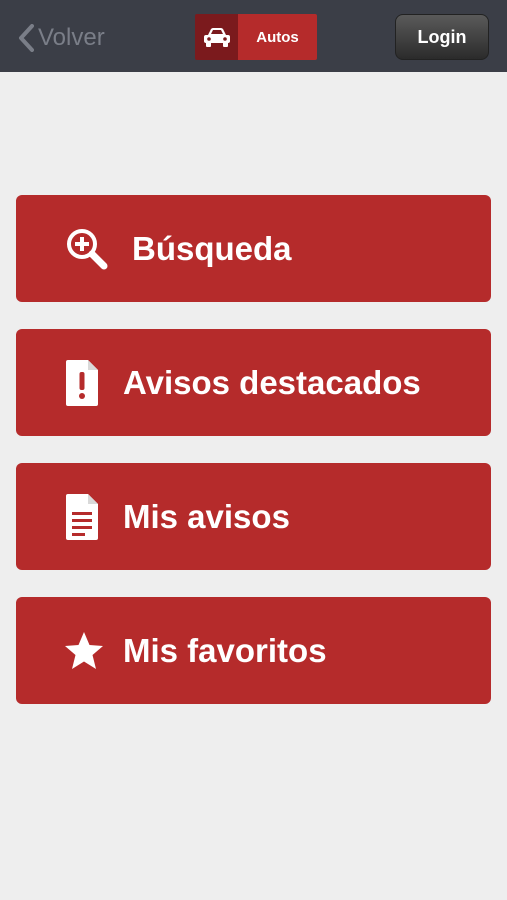 This screenshot has height=900, width=507. What do you see at coordinates (212, 248) in the screenshot?
I see `search-button-label: Búsqueda` at bounding box center [212, 248].